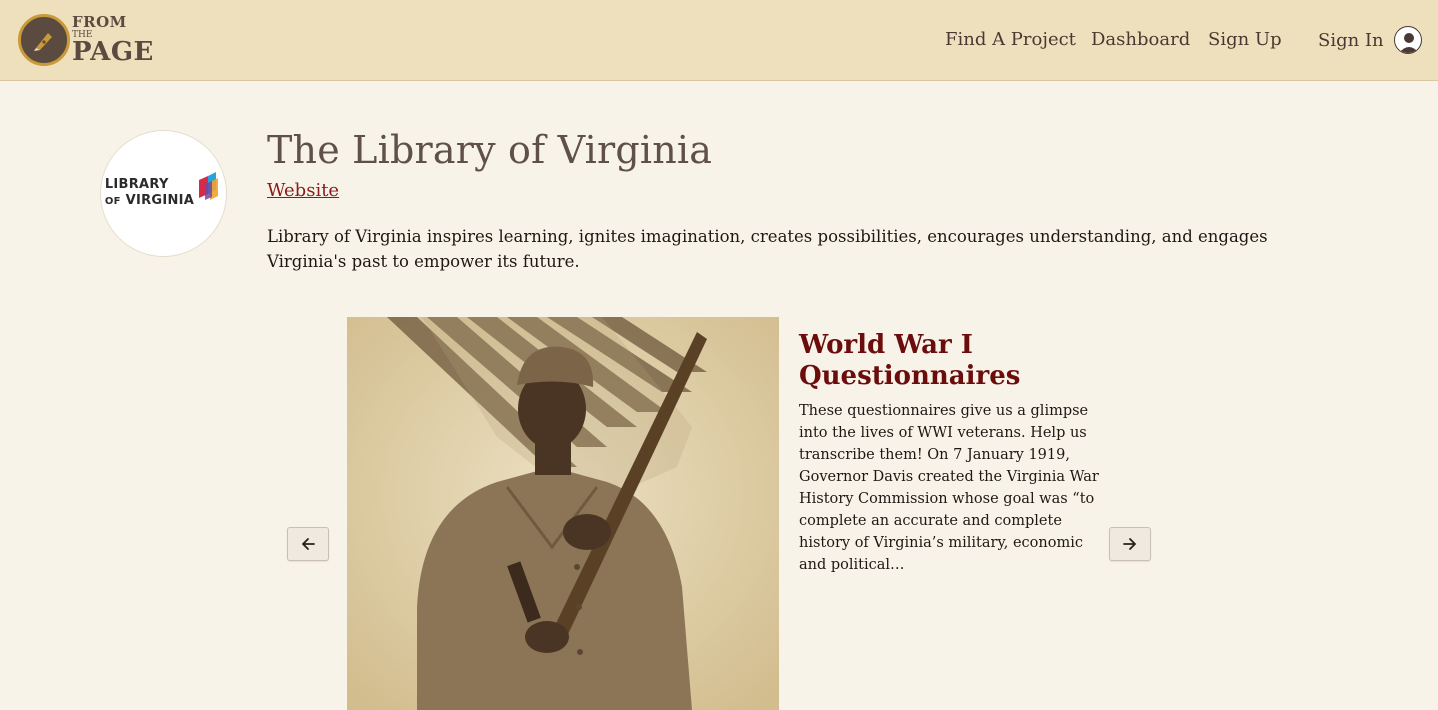 This screenshot has width=1438, height=710. What do you see at coordinates (160, 200) in the screenshot?
I see `org-logo-line2: VIRGINIA` at bounding box center [160, 200].